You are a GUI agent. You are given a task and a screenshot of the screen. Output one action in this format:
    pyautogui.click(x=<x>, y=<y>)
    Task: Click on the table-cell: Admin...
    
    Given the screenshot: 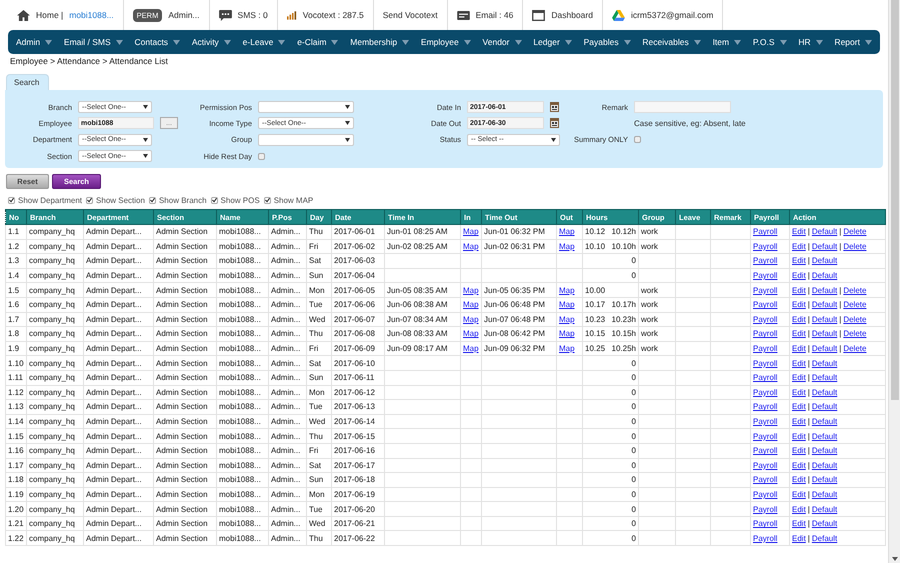 What is the action you would take?
    pyautogui.click(x=287, y=334)
    